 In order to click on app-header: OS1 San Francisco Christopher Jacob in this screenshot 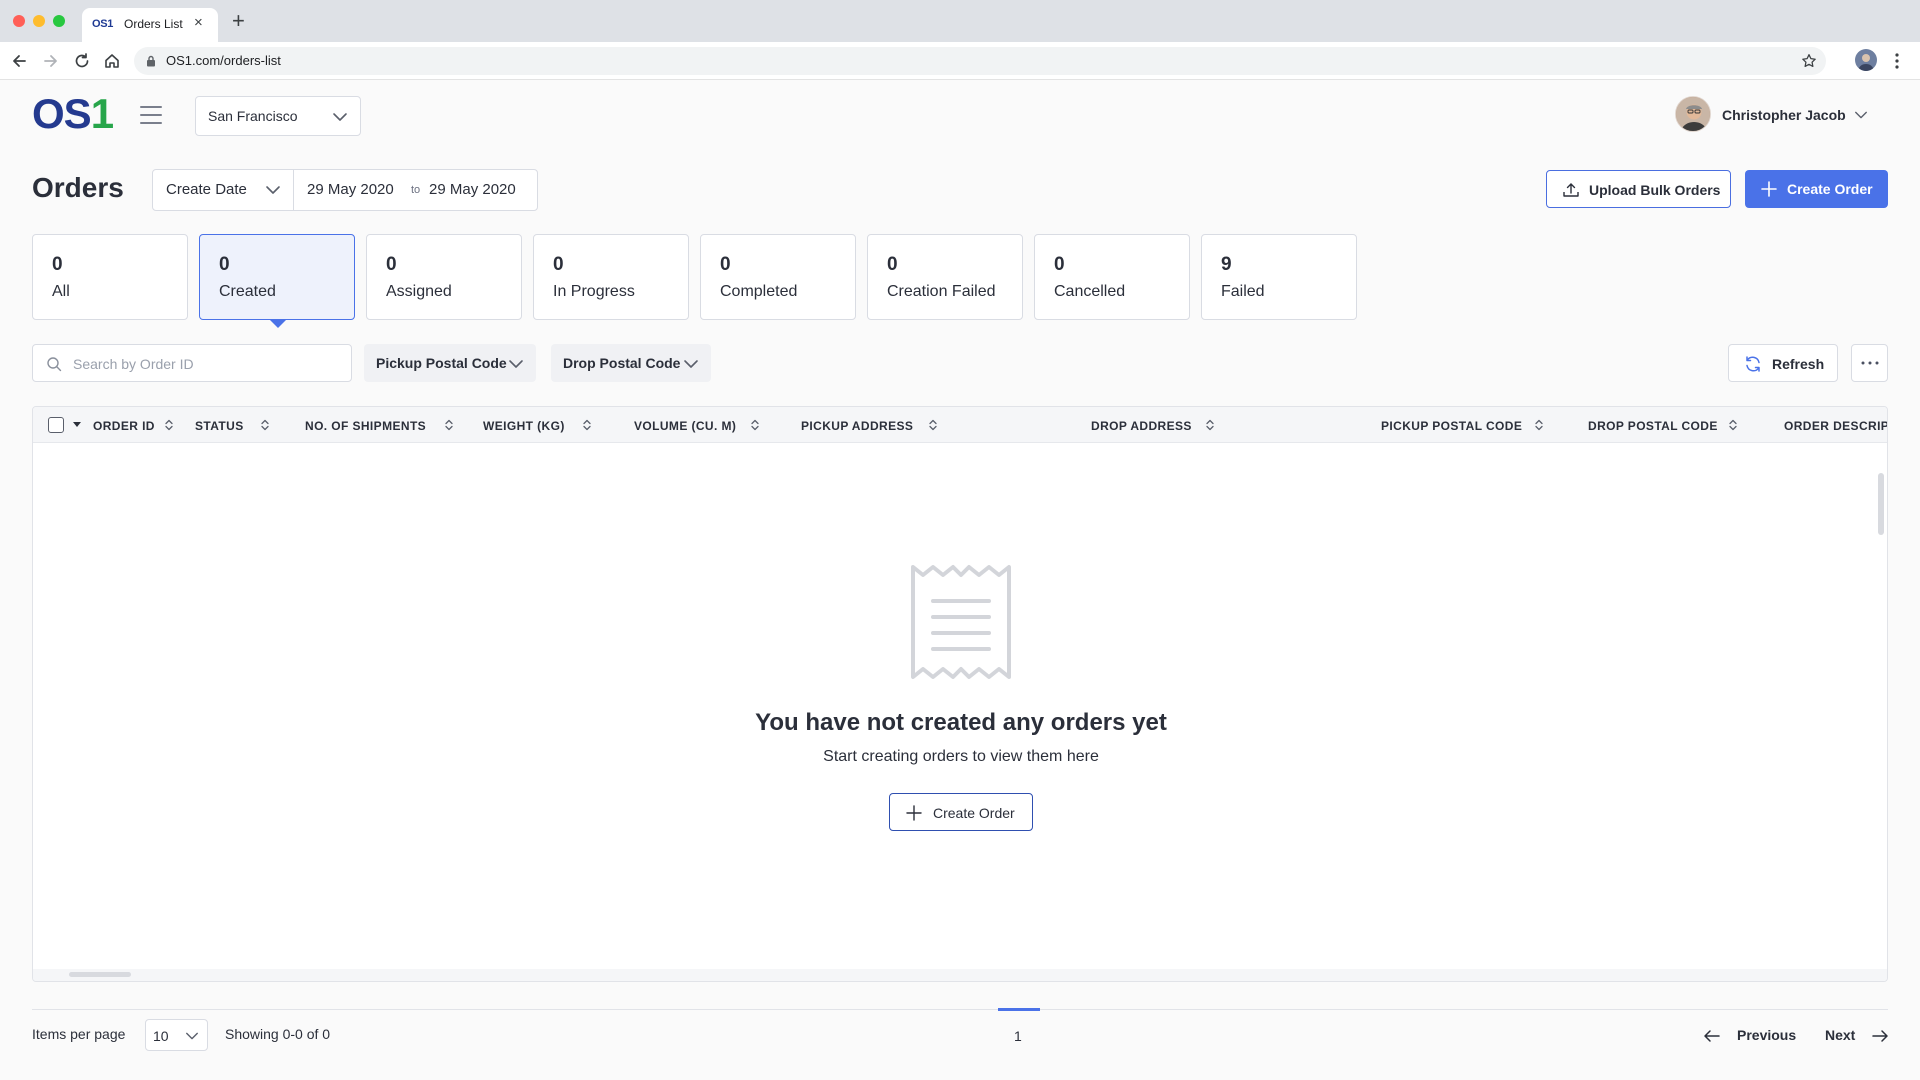, I will do `click(960, 116)`.